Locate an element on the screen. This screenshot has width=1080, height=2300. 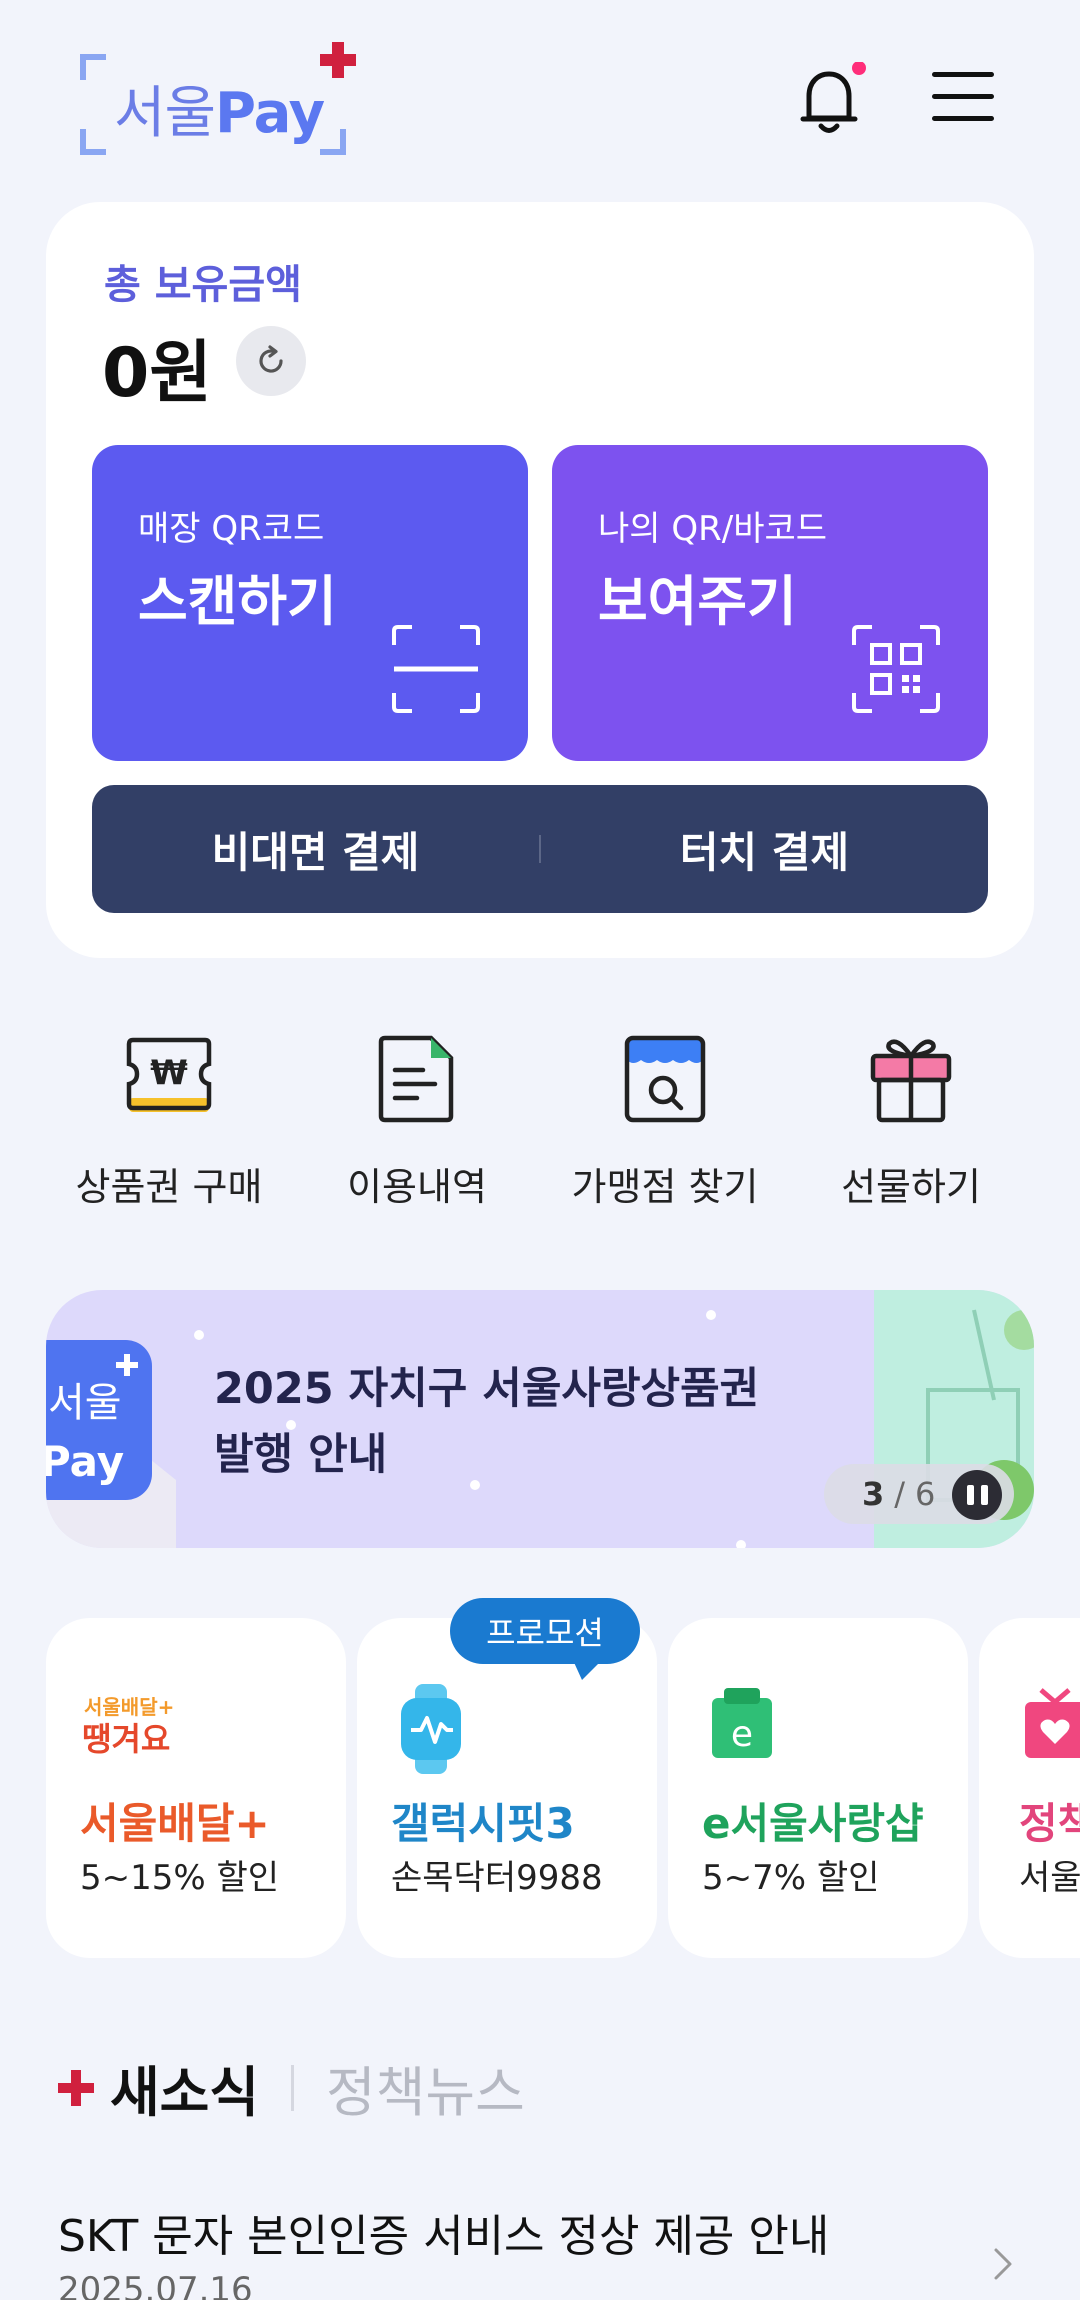
pager-current: 3 is located at coordinates (873, 1494).